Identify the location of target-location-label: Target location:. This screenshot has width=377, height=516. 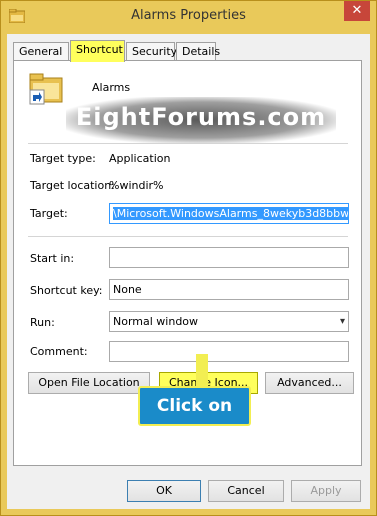
(72, 185).